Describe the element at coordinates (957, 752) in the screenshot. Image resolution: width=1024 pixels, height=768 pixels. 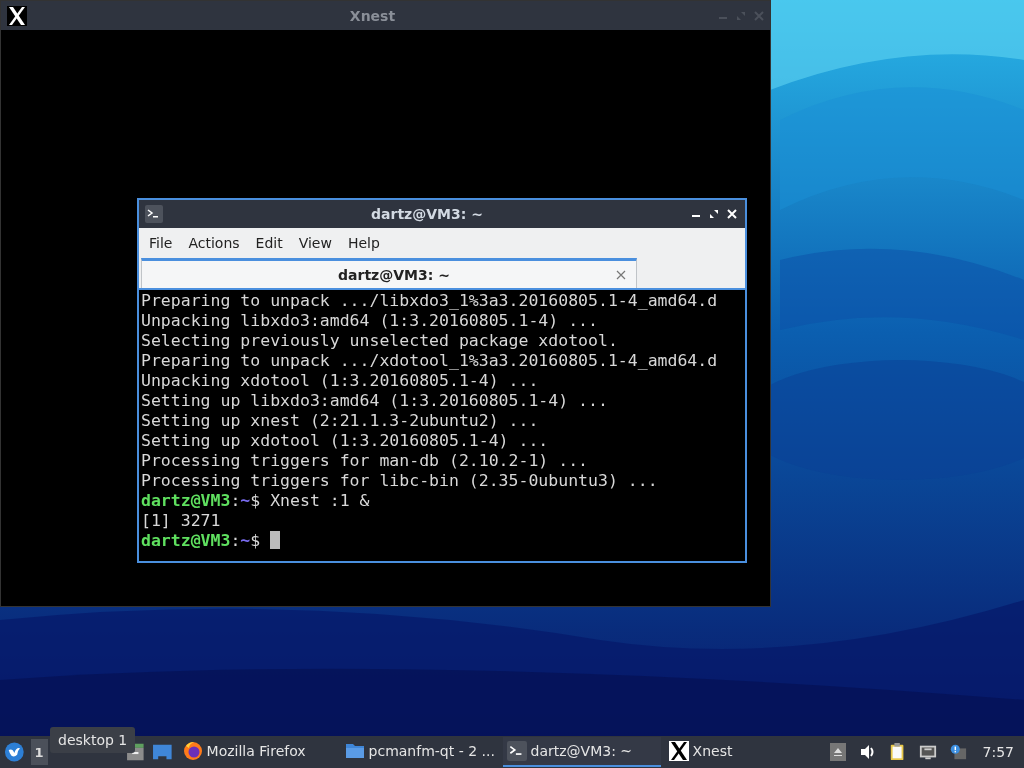
I see `notification-icon` at that location.